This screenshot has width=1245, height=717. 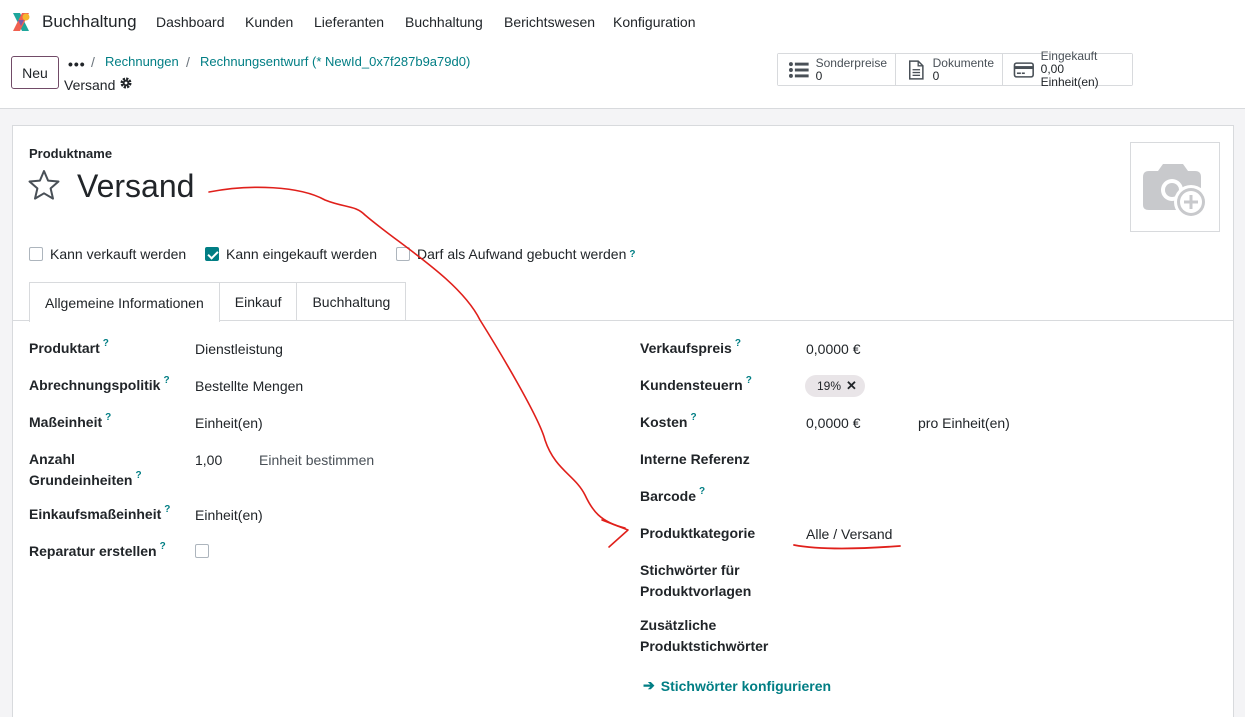 I want to click on field-label-kosten: Kosten, so click(x=664, y=422).